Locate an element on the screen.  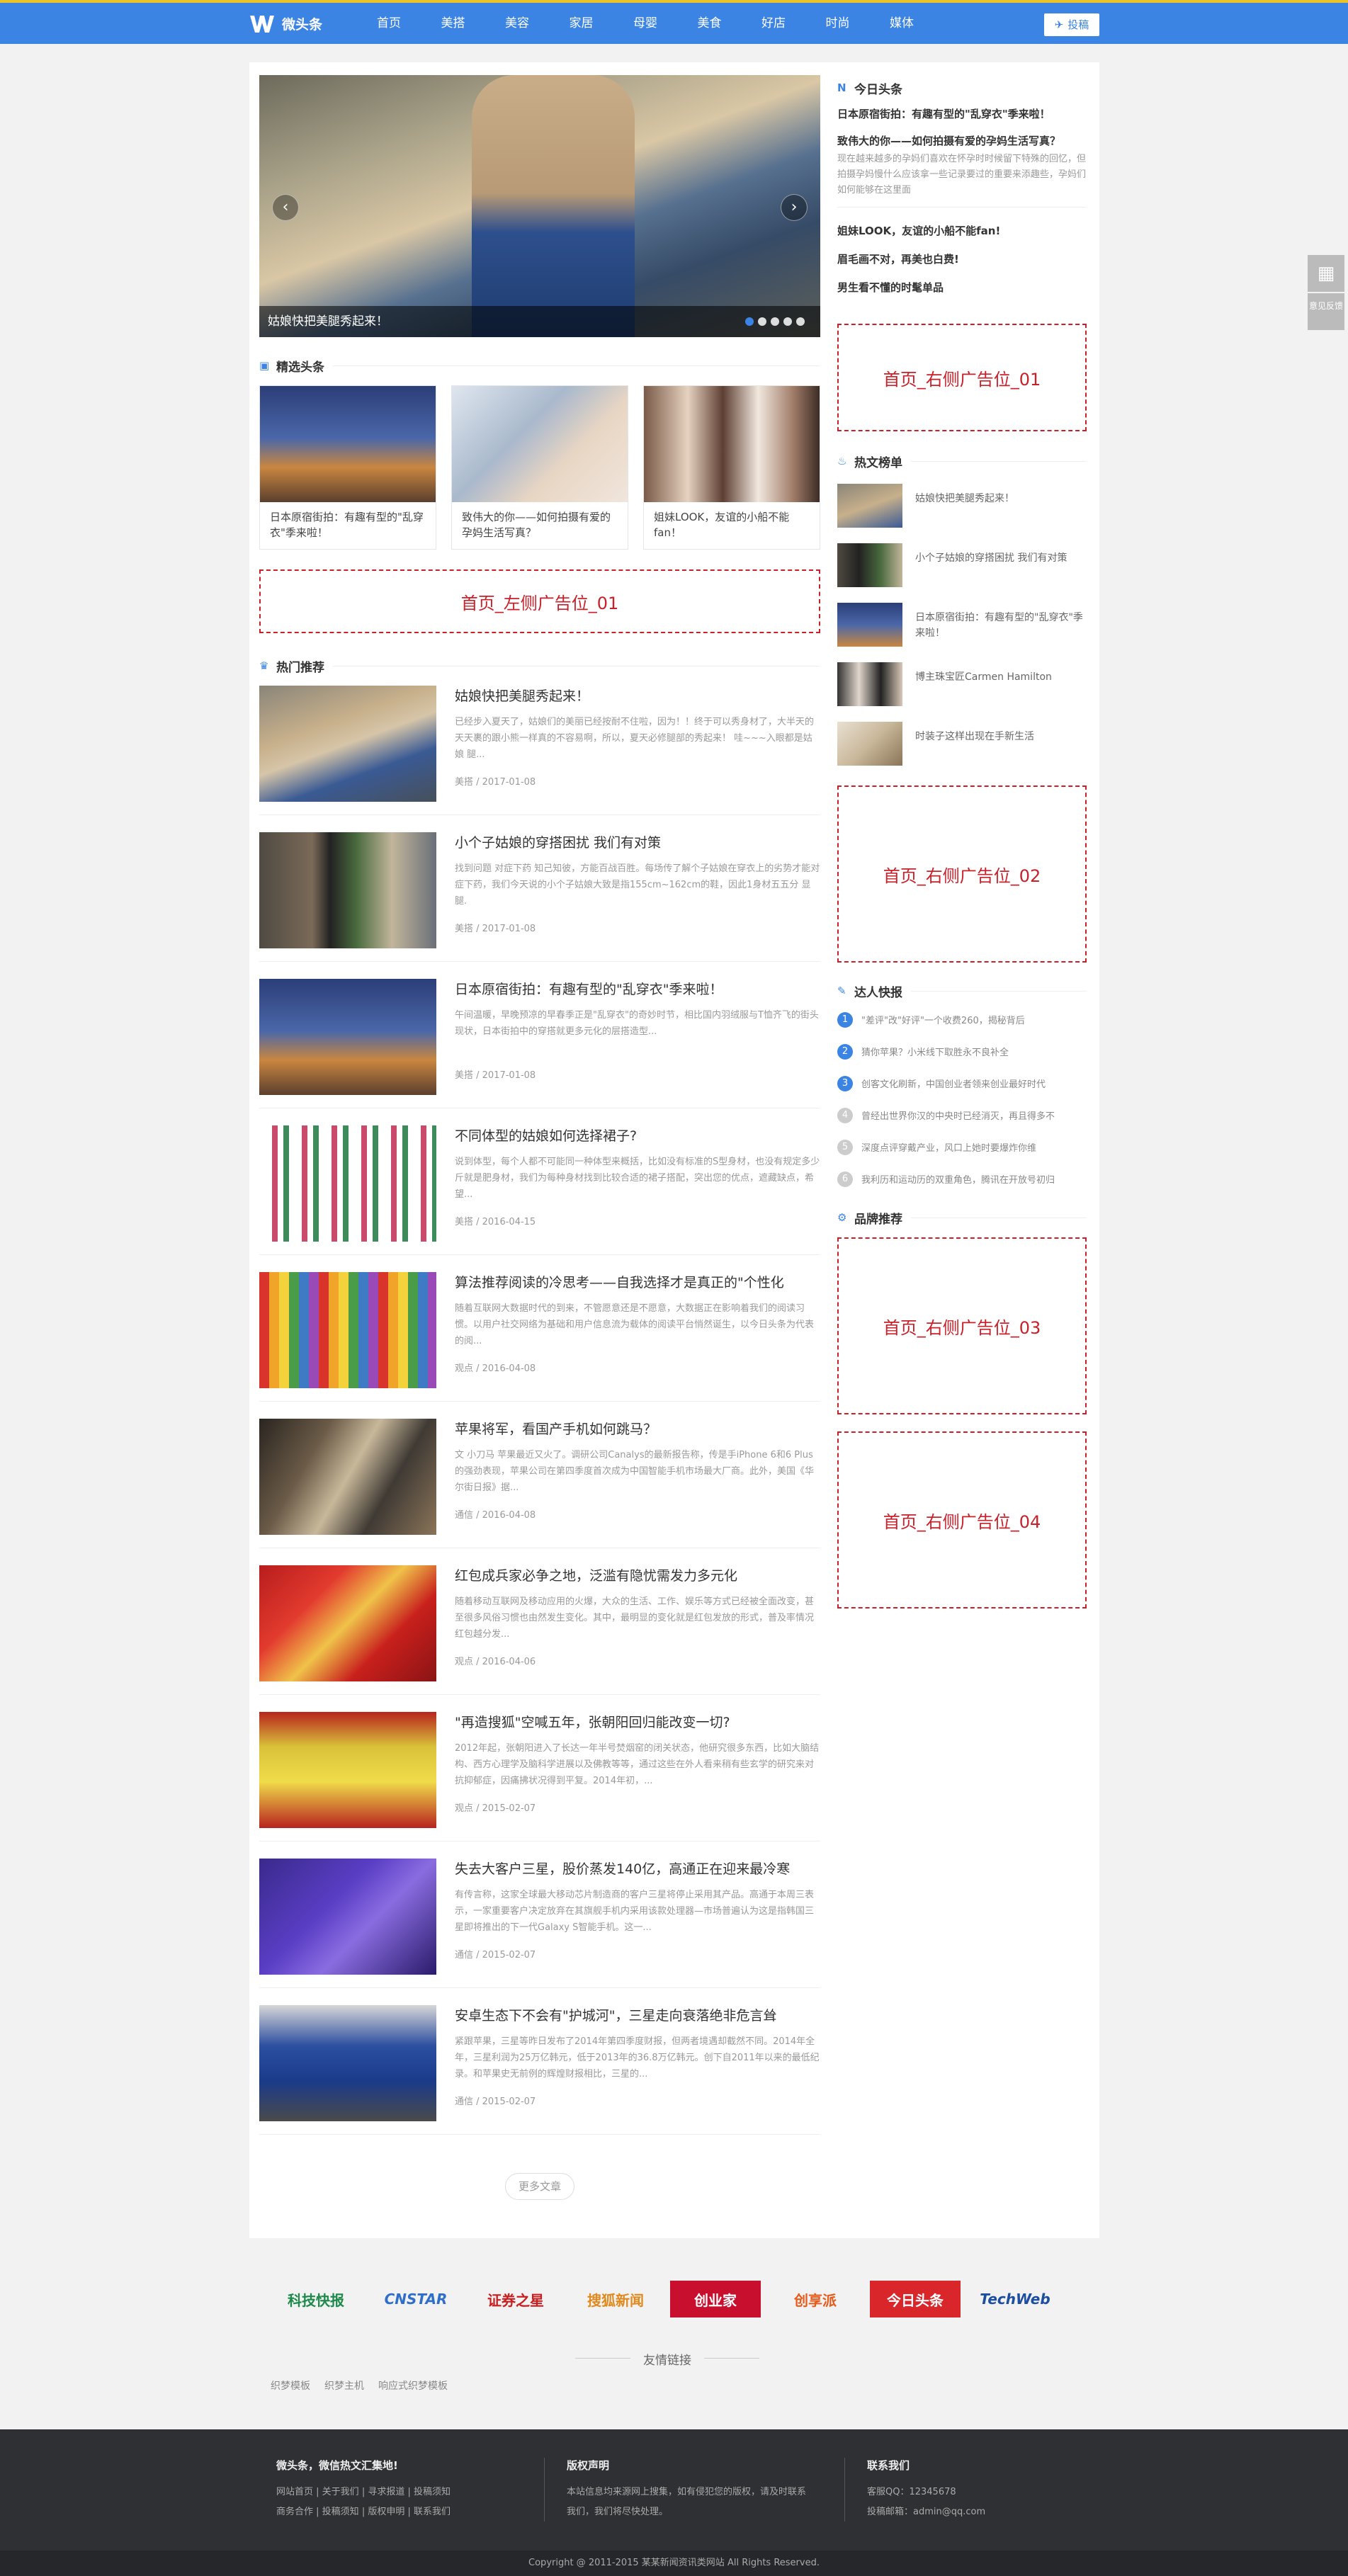
article-title: 算法推荐阅读的冷思考——自我选择才是真正的"个性化 is located at coordinates (638, 1282).